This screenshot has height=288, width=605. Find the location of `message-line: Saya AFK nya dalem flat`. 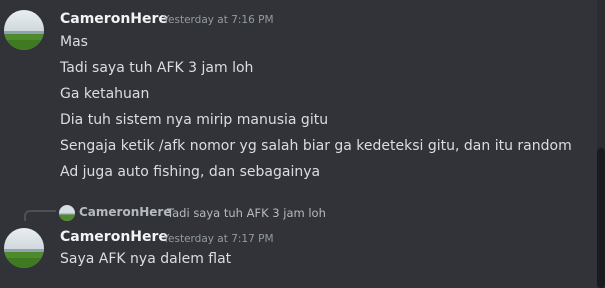

message-line: Saya AFK nya dalem flat is located at coordinates (146, 259).